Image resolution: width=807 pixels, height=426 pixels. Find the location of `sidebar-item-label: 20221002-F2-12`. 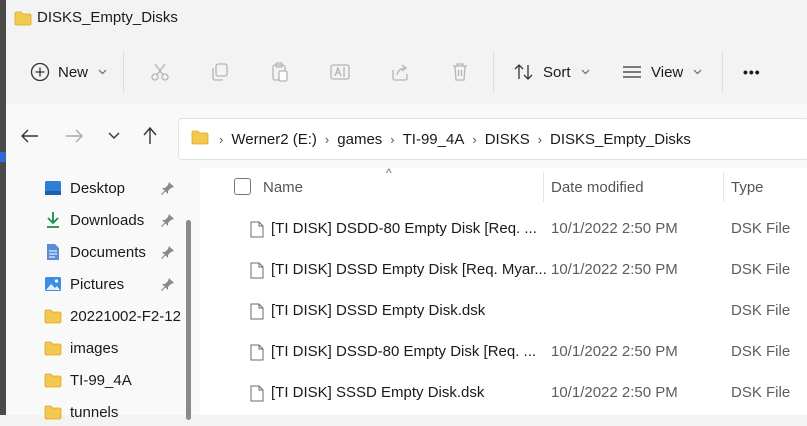

sidebar-item-label: 20221002-F2-12 is located at coordinates (125, 316).